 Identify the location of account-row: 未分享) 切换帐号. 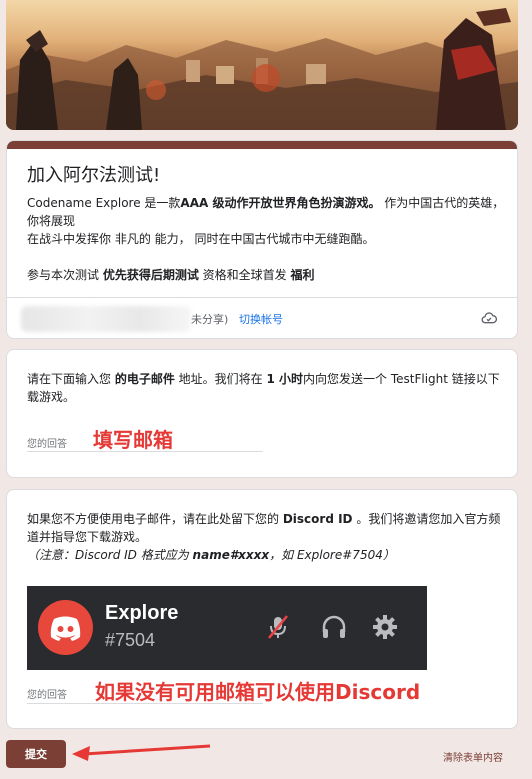
(262, 317).